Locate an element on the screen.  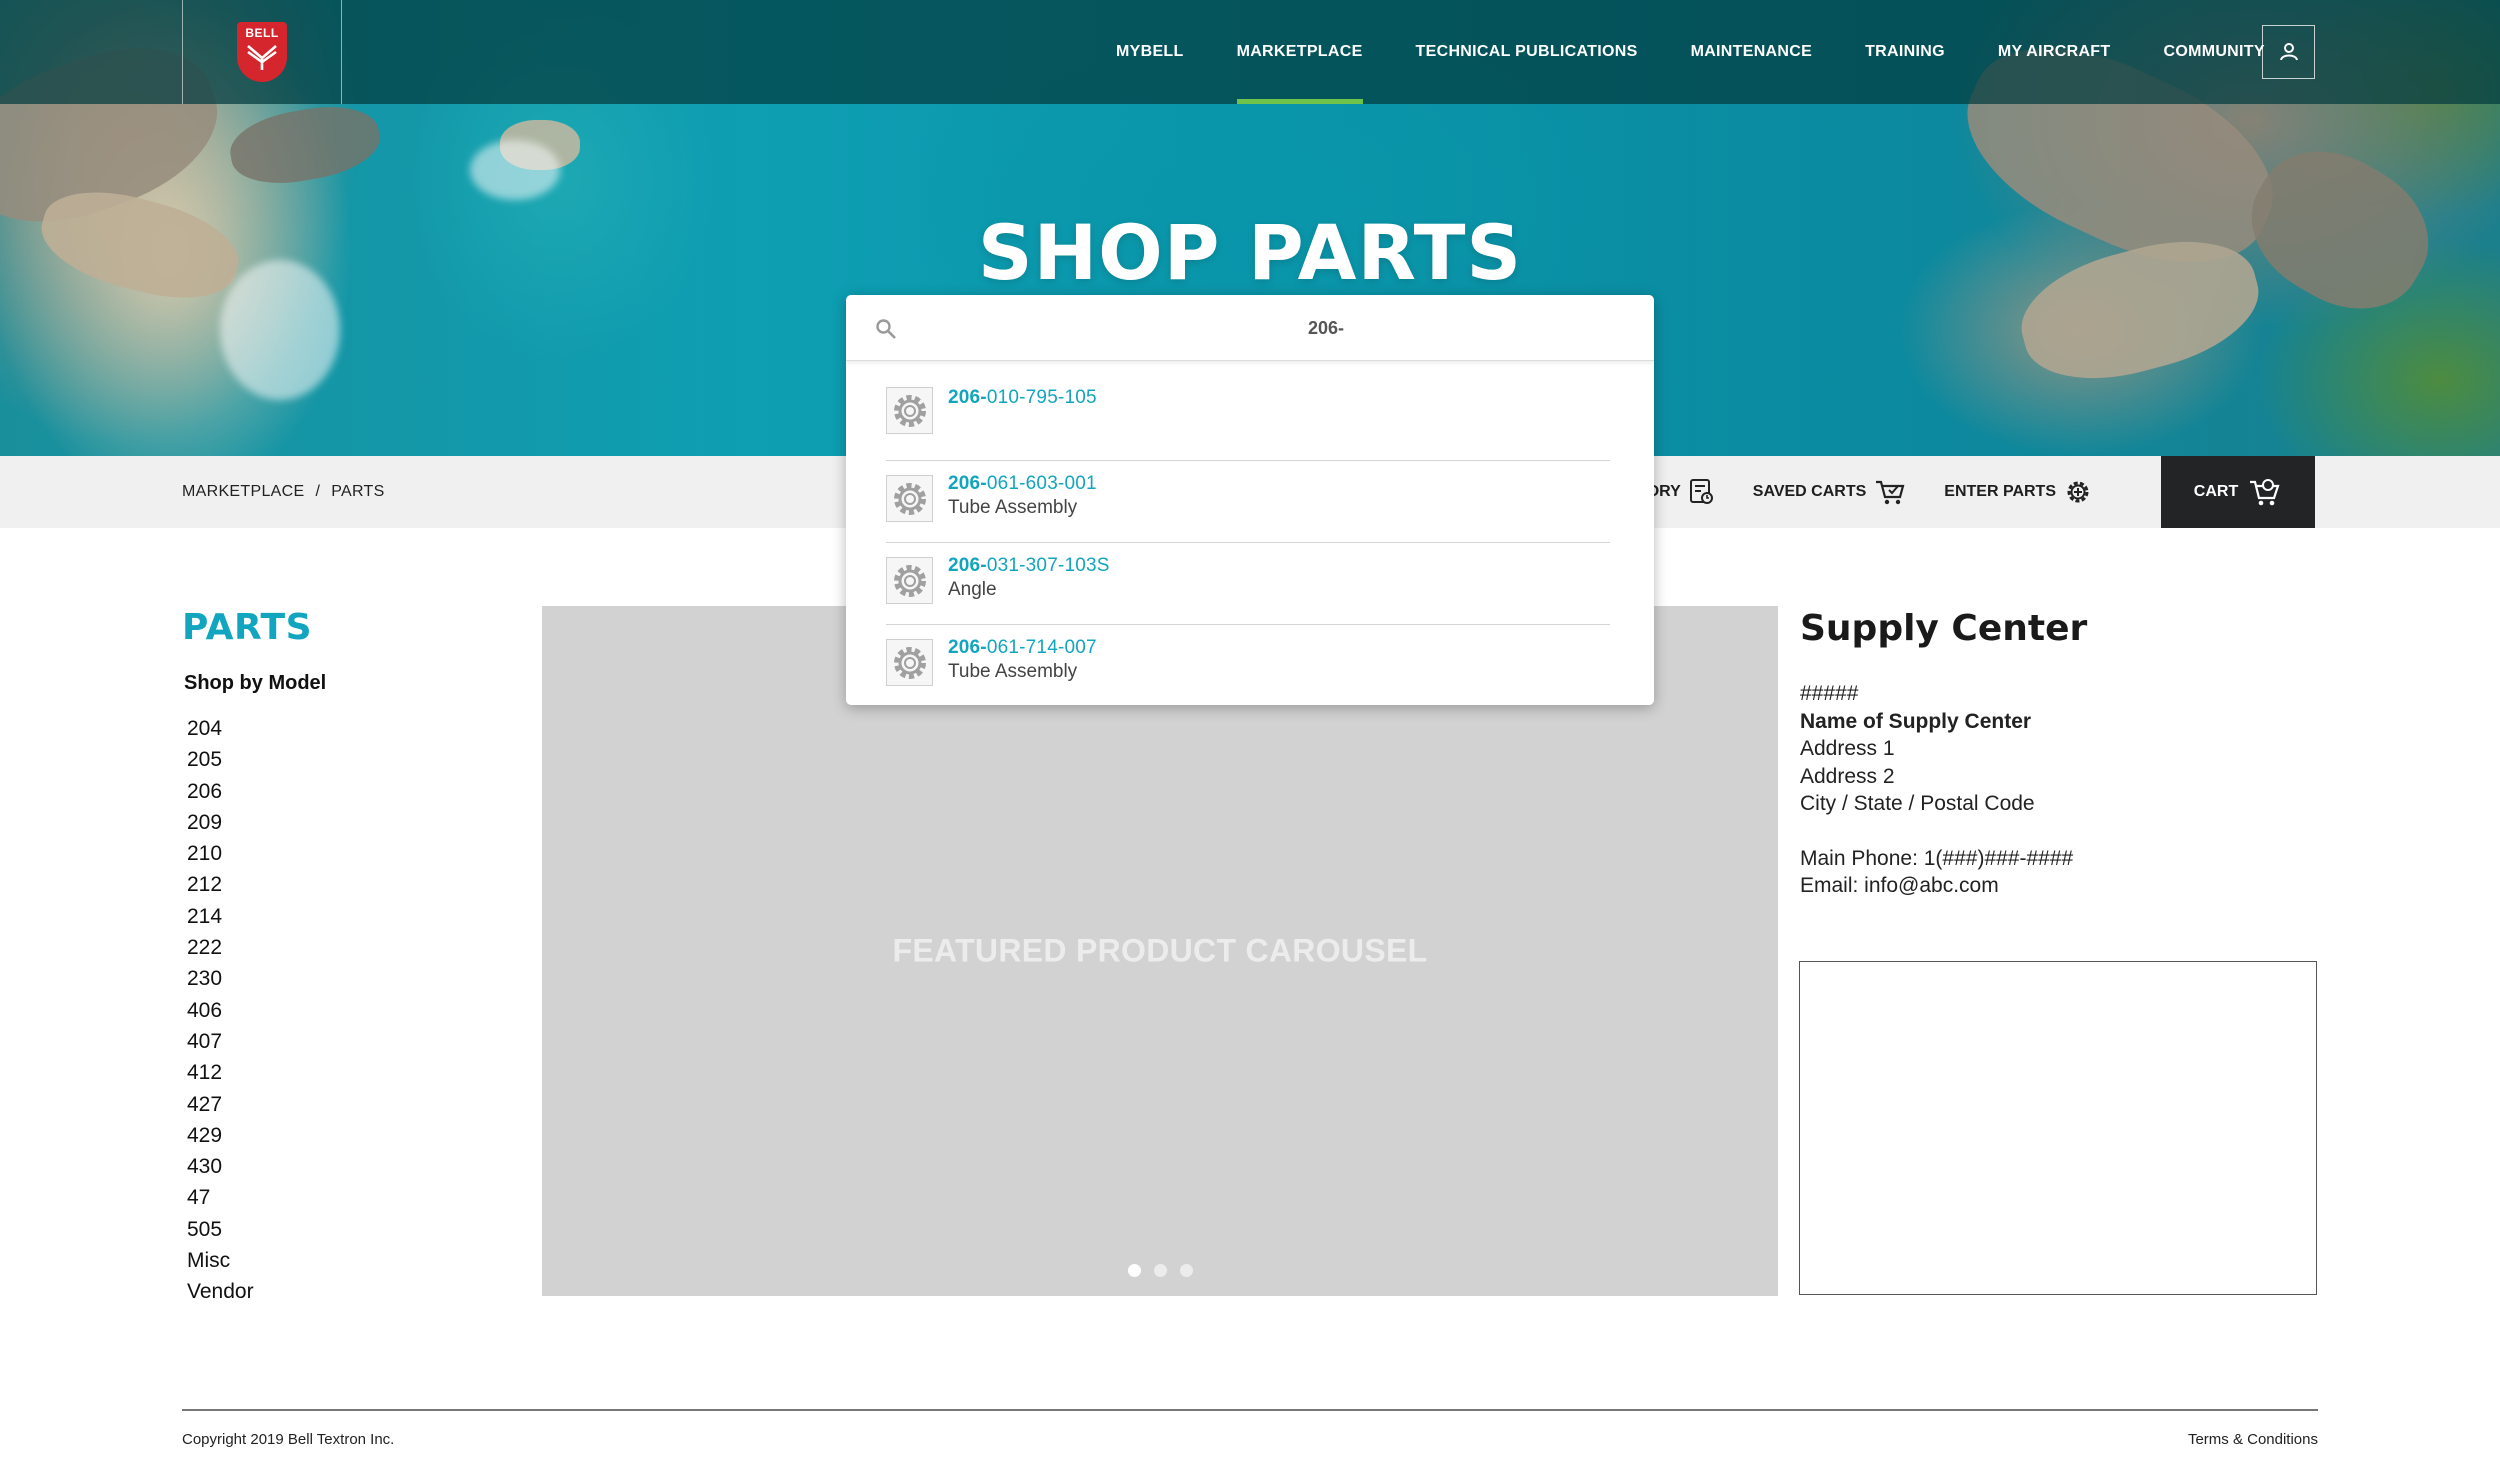
saved-carts-link: SAVED CARTS is located at coordinates (1830, 492).